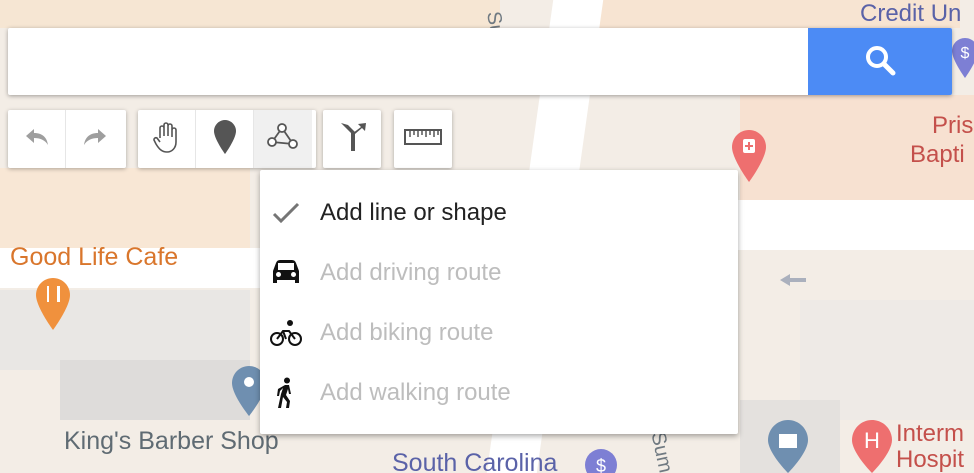  What do you see at coordinates (793, 282) in the screenshot?
I see `one-way-arrow-icon` at bounding box center [793, 282].